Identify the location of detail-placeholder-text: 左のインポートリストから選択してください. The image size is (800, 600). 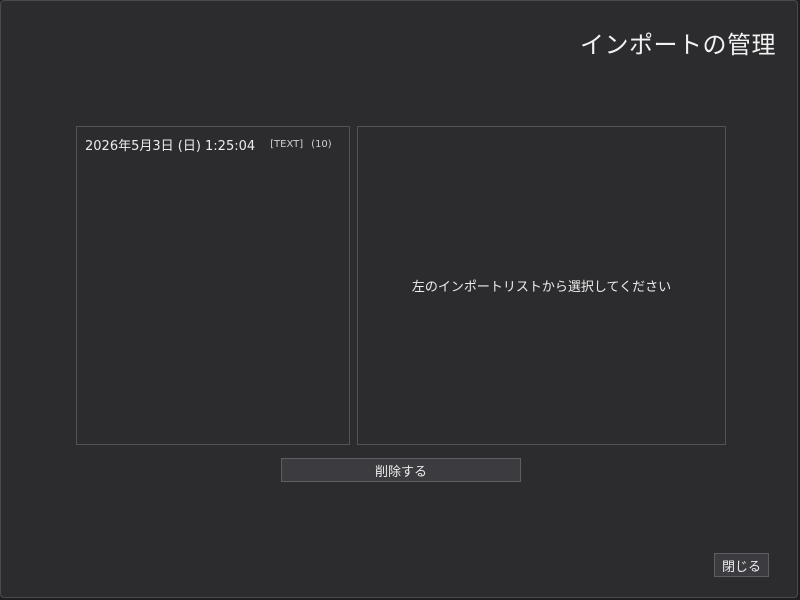
(541, 287).